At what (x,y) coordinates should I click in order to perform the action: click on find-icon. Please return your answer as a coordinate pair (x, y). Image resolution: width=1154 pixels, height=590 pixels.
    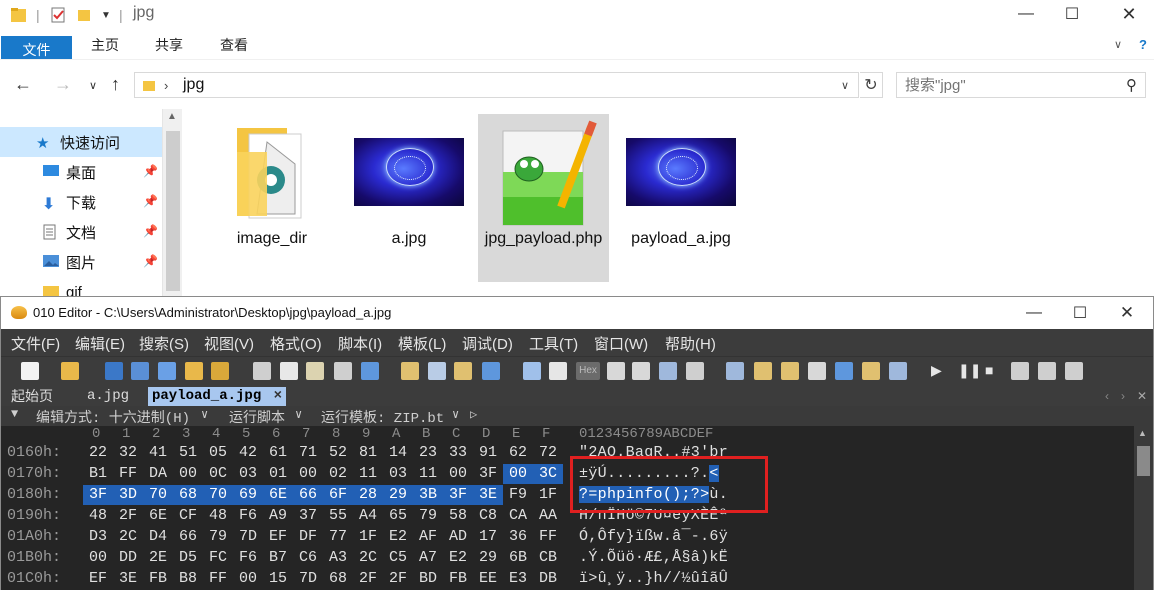
    Looking at the image, I should click on (410, 371).